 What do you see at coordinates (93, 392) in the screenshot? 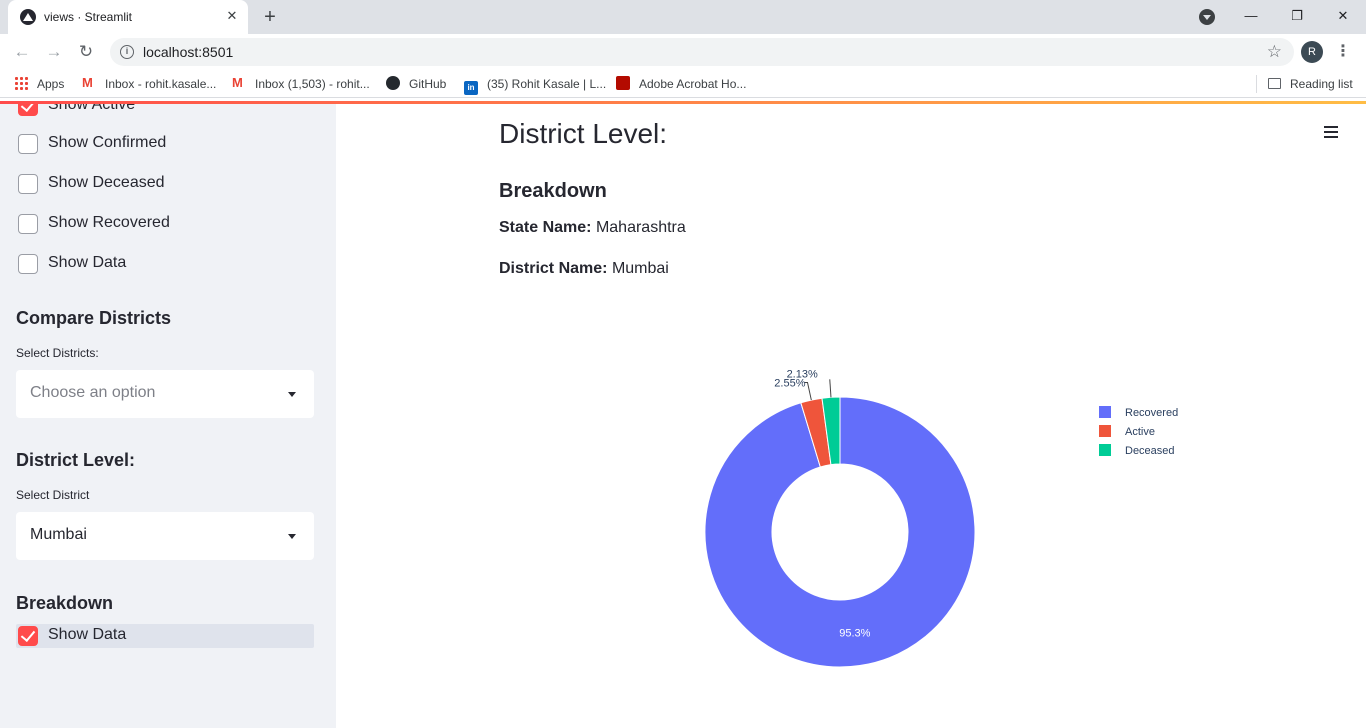
I see `multiselect-placeholder: Choose an option` at bounding box center [93, 392].